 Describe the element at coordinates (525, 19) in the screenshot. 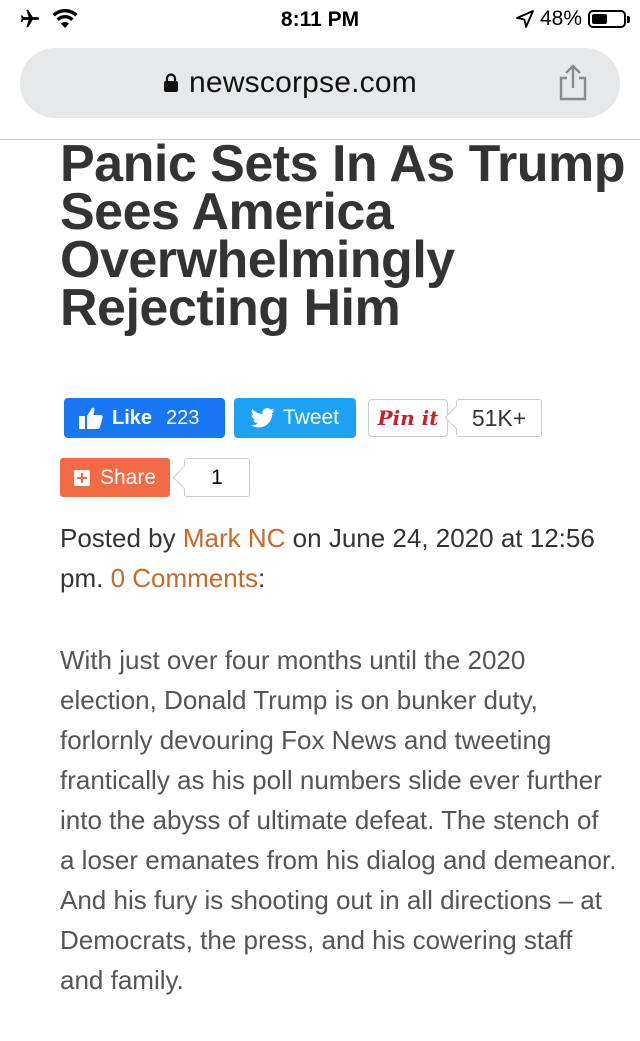

I see `location-arrow-icon` at that location.